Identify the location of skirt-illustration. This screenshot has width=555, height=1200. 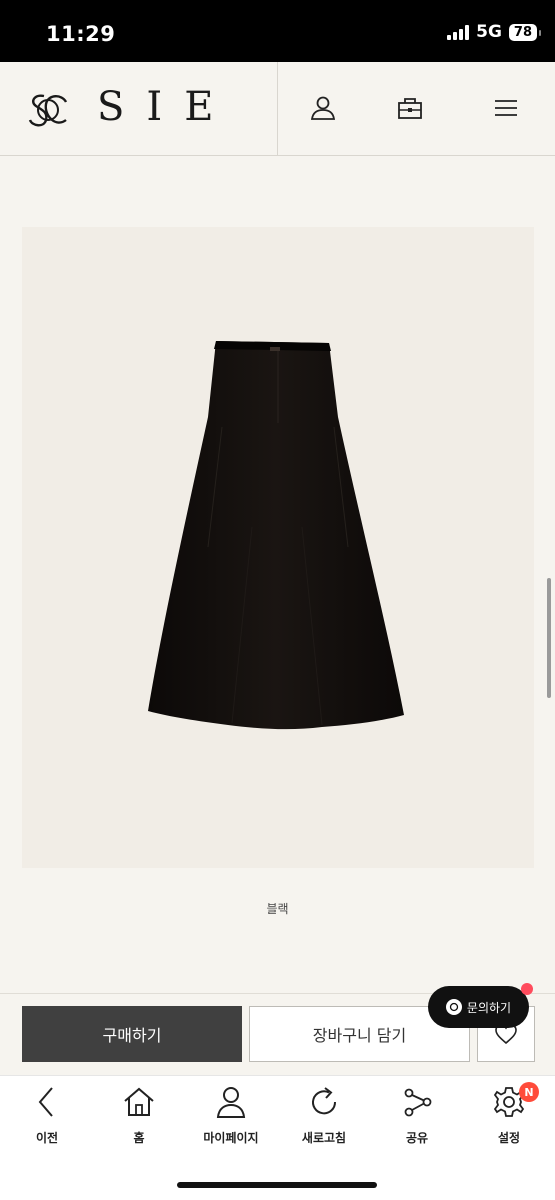
(276, 535).